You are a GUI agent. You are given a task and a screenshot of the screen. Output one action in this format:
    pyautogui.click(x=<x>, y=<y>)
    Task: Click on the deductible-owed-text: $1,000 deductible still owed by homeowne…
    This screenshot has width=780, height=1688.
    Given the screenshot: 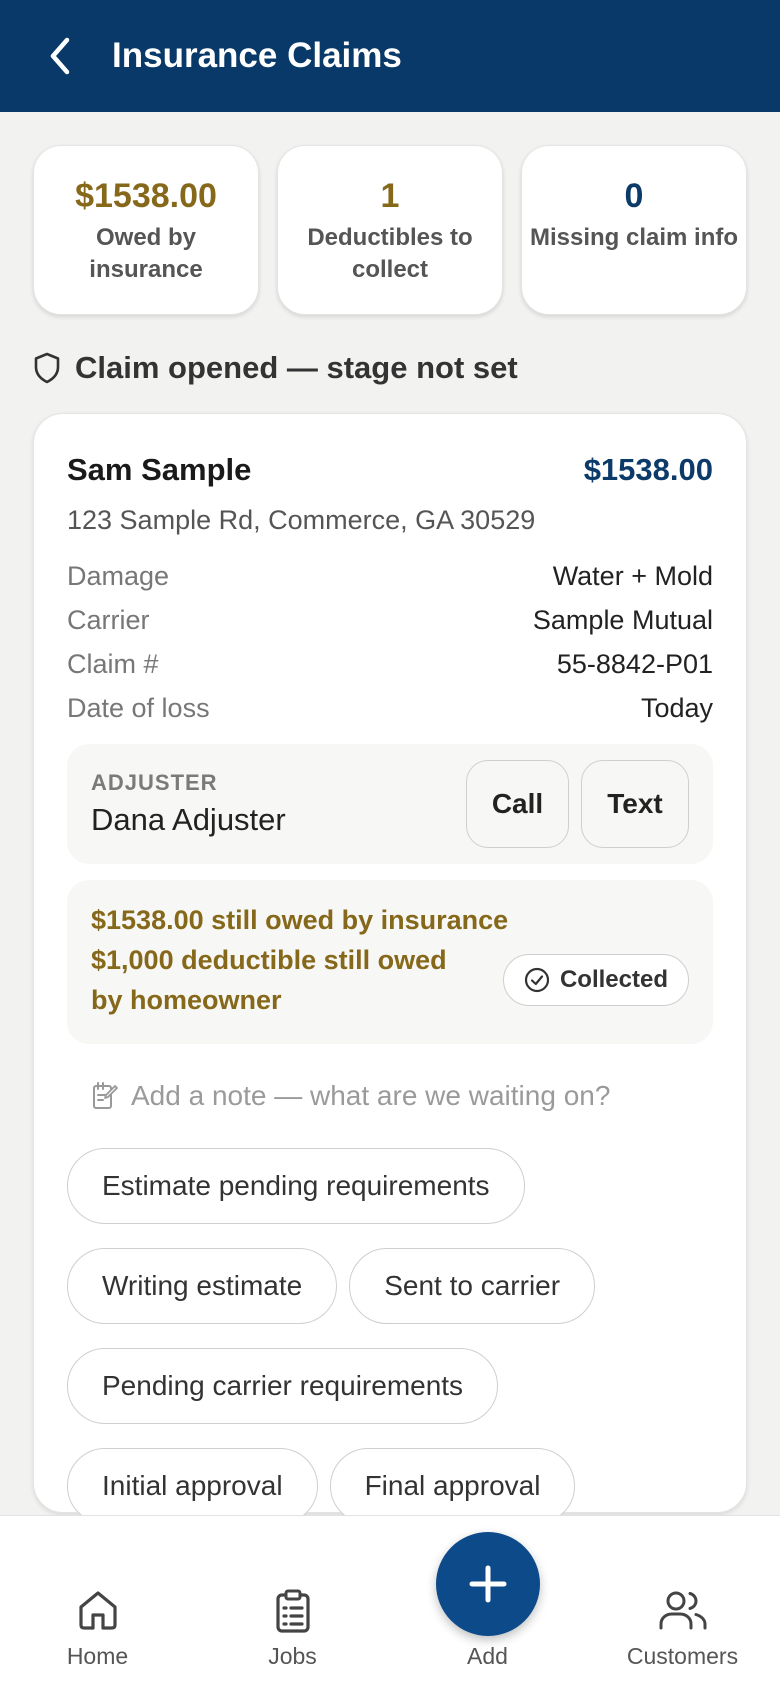 What is the action you would take?
    pyautogui.click(x=269, y=980)
    